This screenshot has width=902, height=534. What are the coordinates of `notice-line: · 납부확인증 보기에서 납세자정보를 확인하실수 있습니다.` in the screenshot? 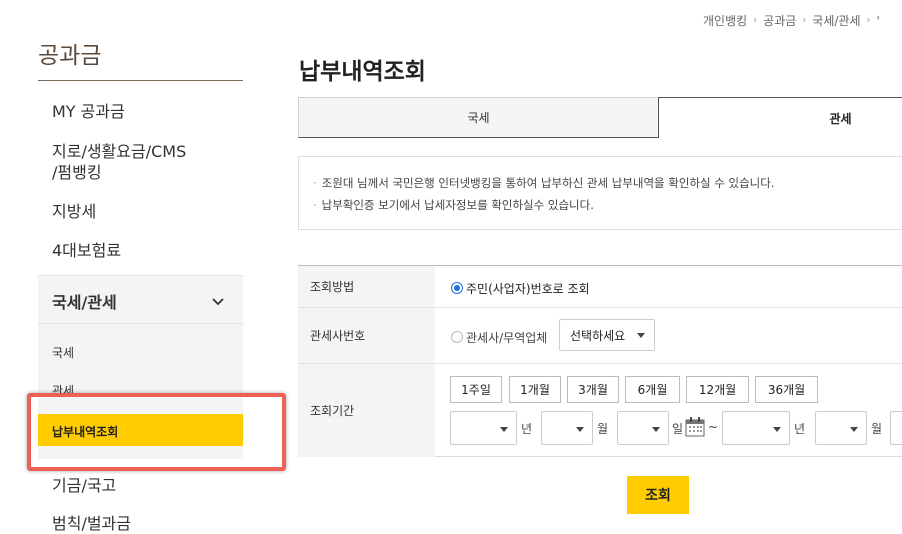 It's located at (453, 205).